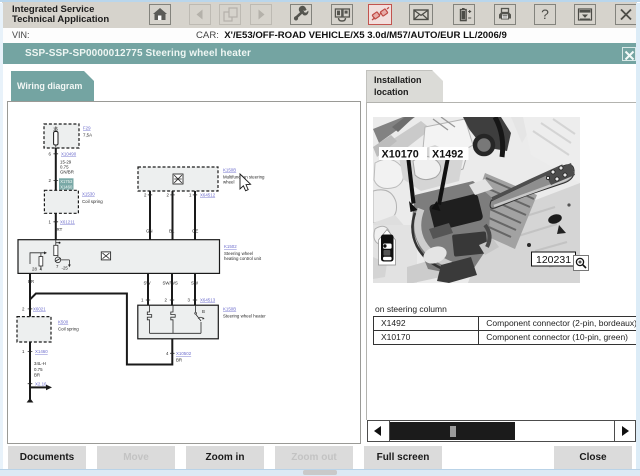 This screenshot has height=476, width=640. I want to click on svg-text: -25, so click(65, 268).